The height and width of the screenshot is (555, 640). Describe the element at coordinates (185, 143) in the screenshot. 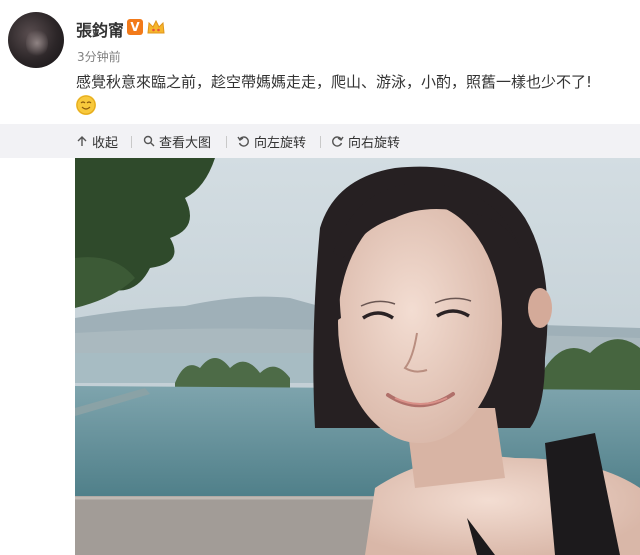

I see `view-large-label: 查看大图` at that location.